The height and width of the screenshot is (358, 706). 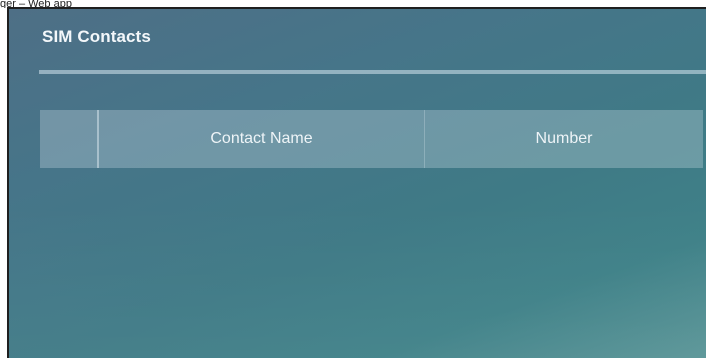 I want to click on panel-title: SIM Contacts, so click(x=96, y=36).